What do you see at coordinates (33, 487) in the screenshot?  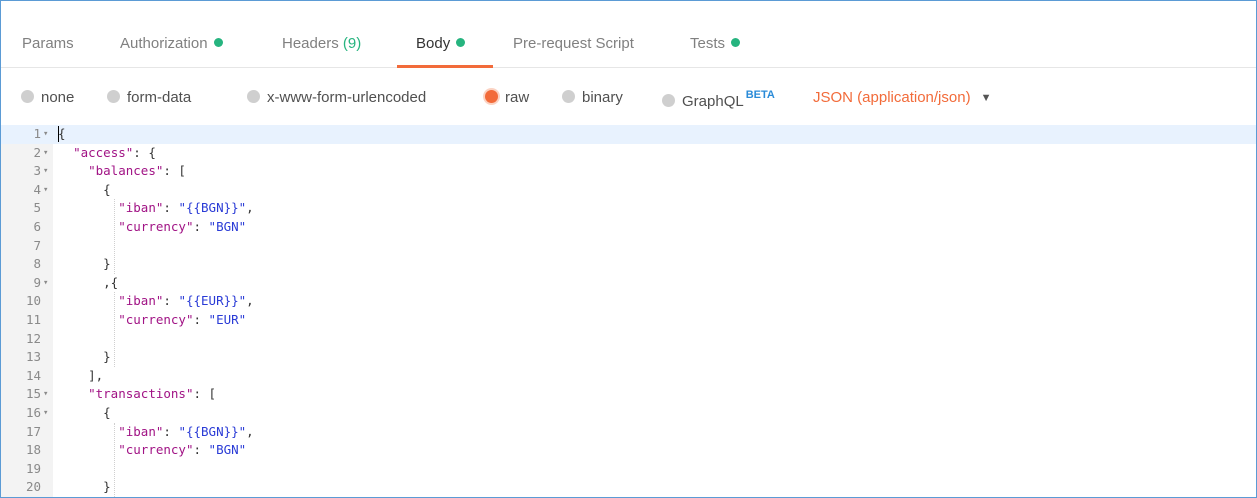 I see `line-number: 20` at bounding box center [33, 487].